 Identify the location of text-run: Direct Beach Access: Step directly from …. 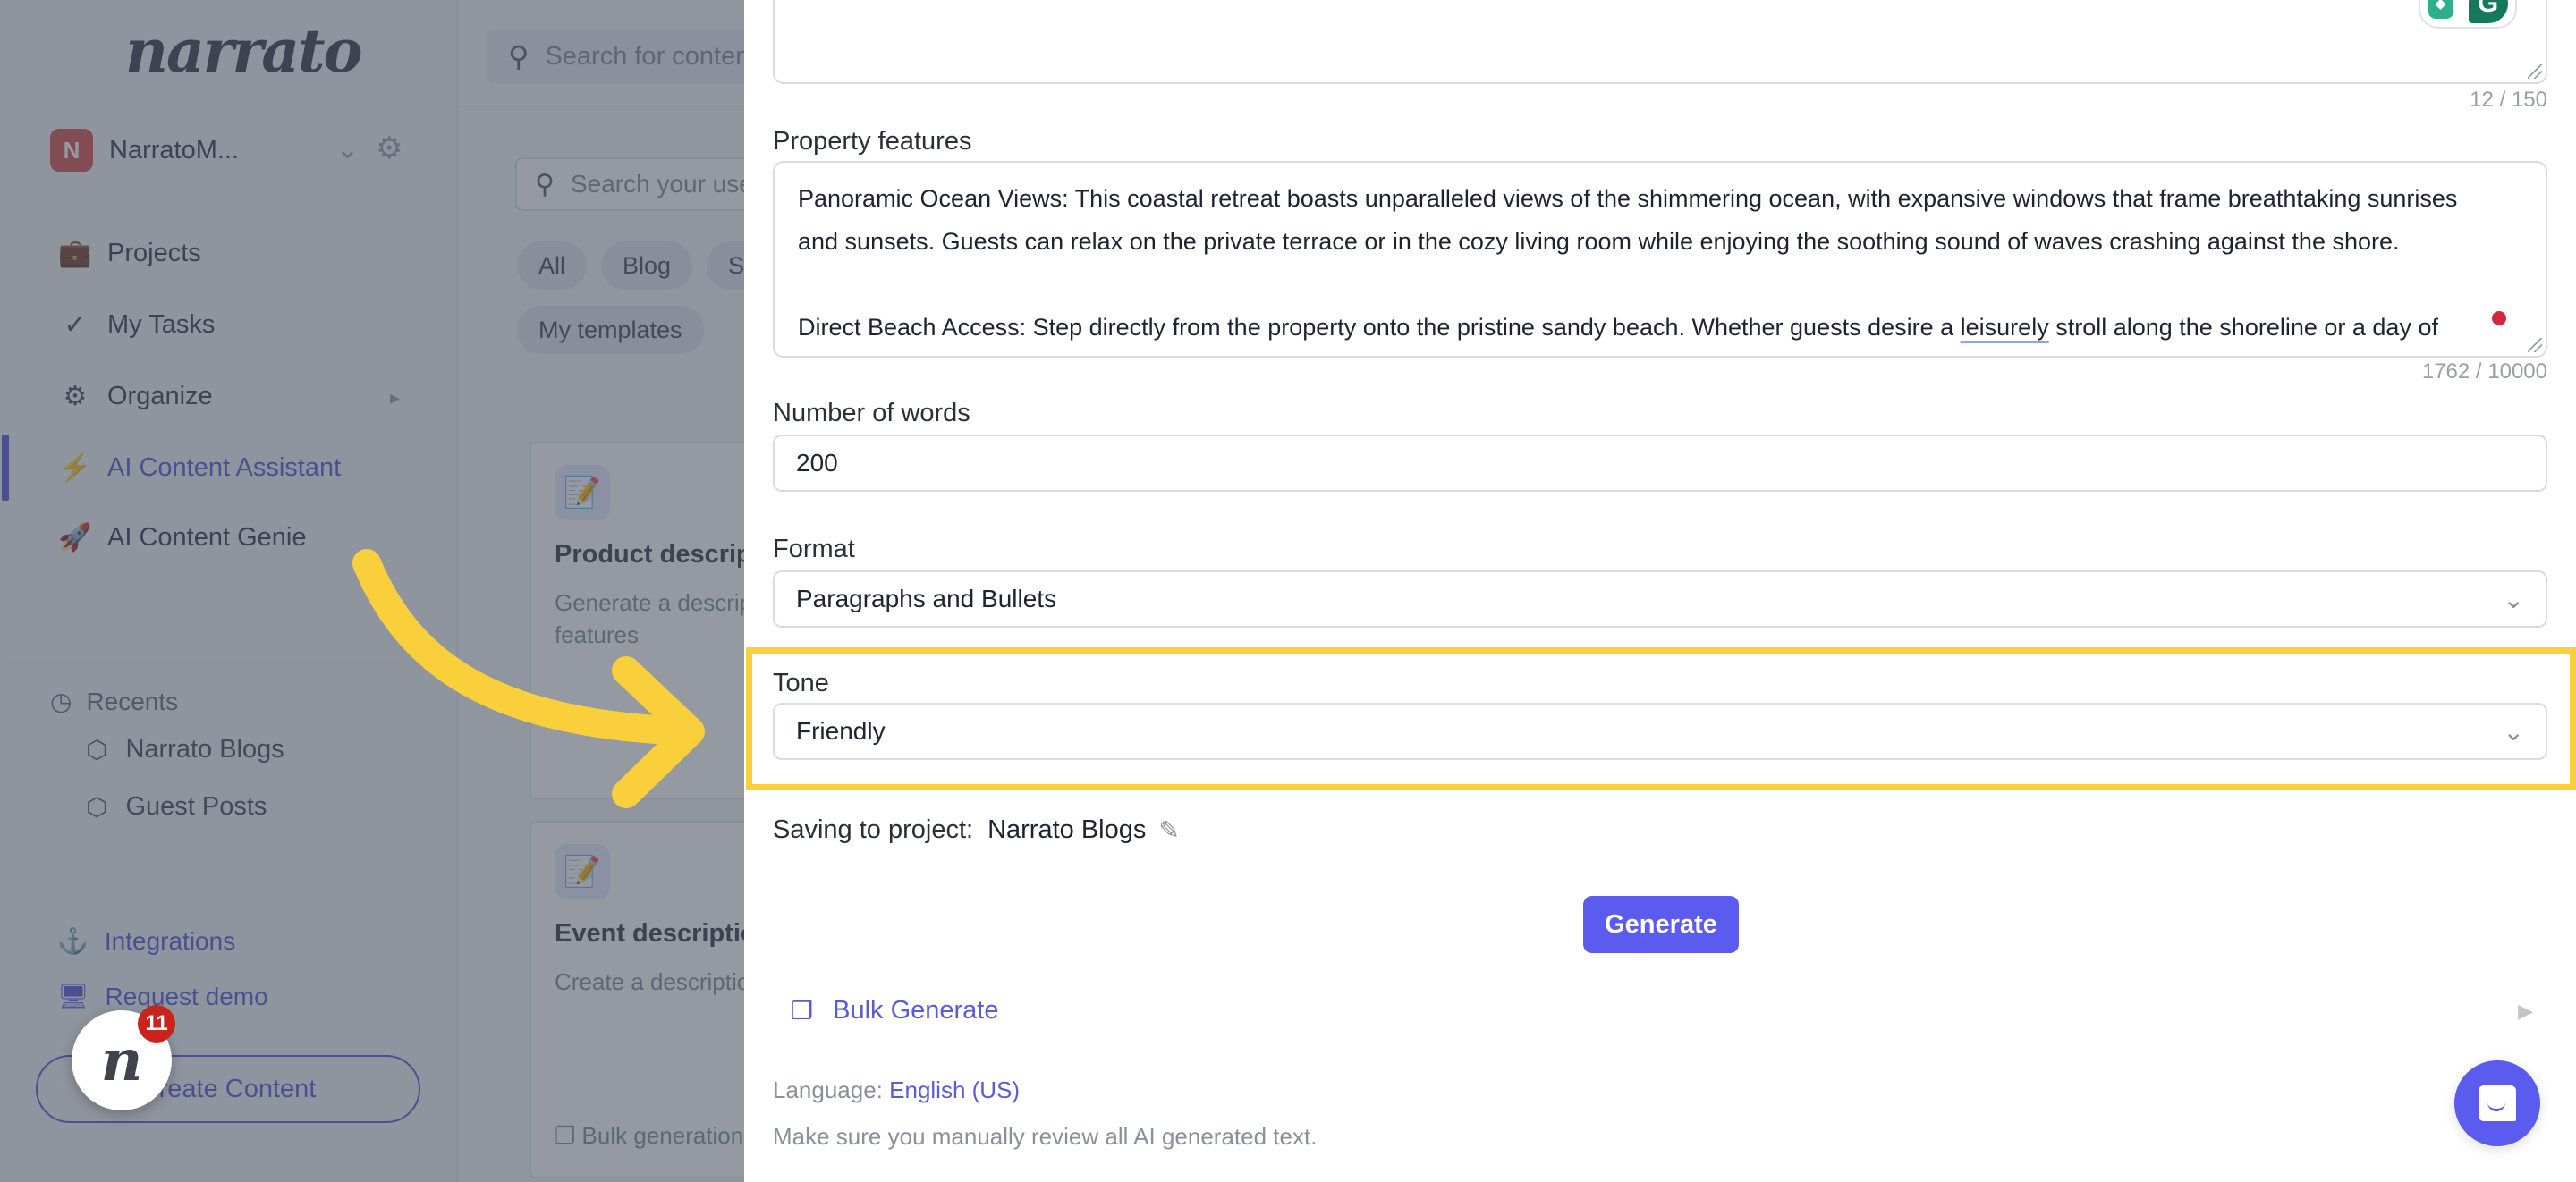
(1379, 327).